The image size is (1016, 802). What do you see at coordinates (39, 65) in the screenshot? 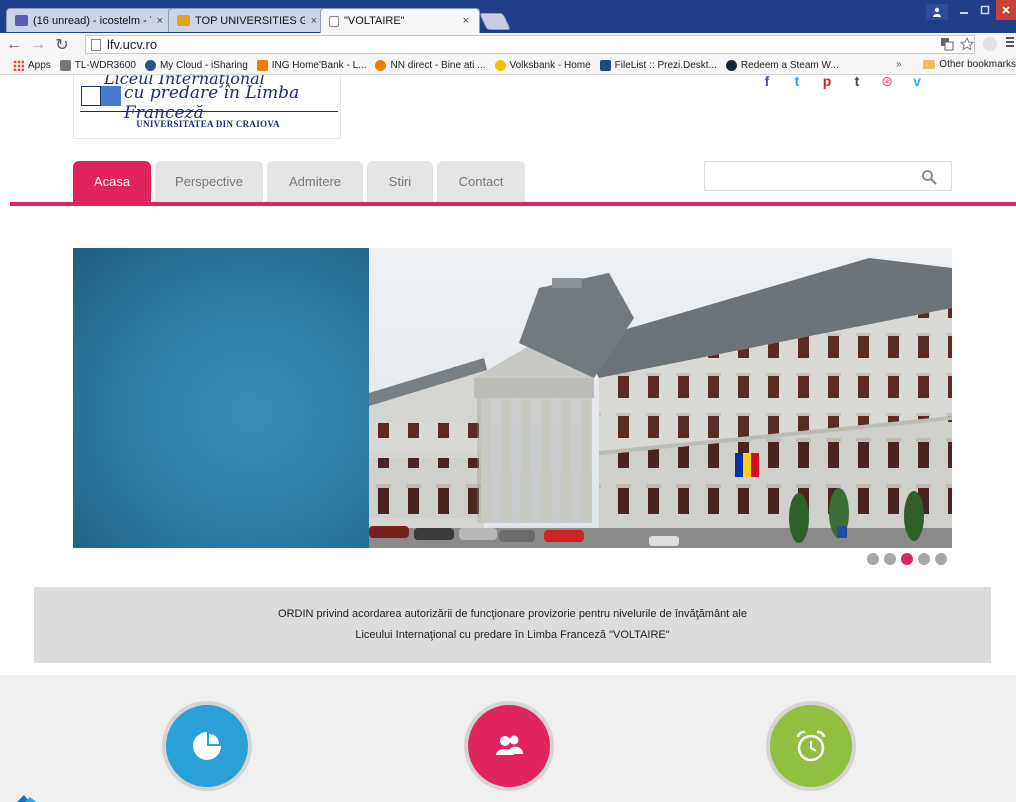
I see `bookmark-label: Apps` at bounding box center [39, 65].